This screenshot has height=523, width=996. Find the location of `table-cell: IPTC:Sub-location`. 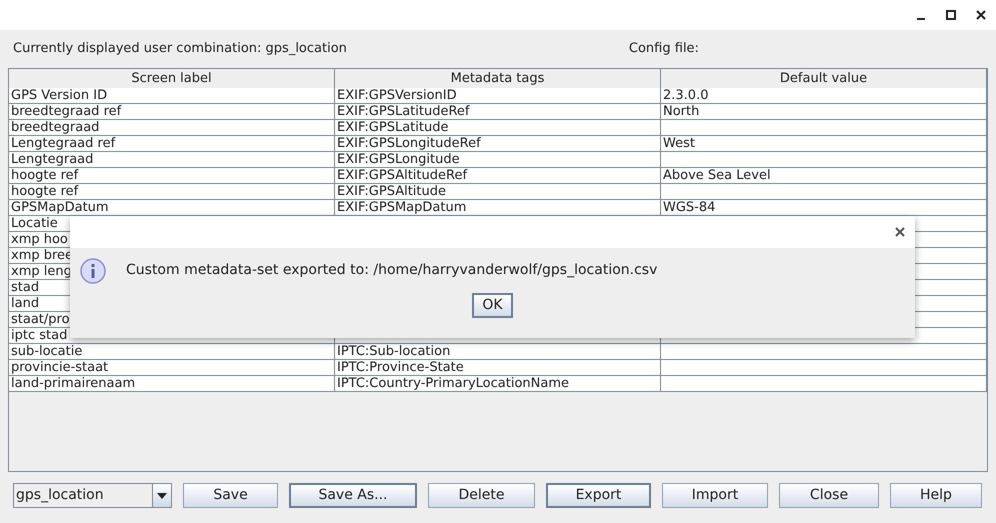

table-cell: IPTC:Sub-location is located at coordinates (393, 351).